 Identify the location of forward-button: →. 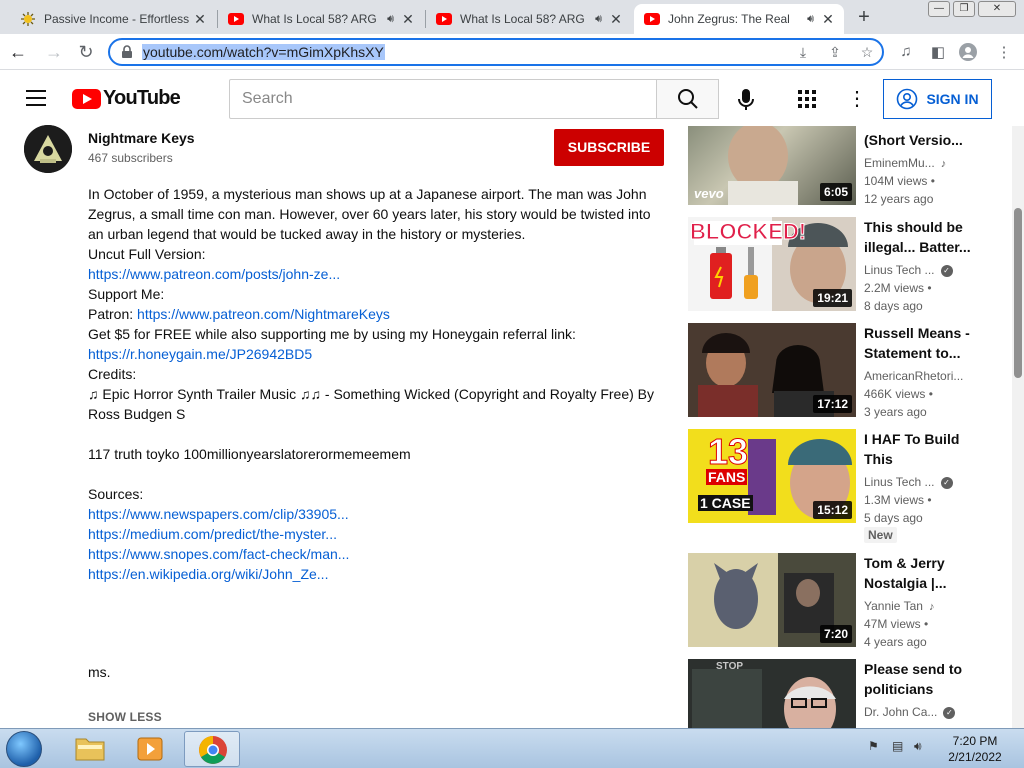
(54, 52).